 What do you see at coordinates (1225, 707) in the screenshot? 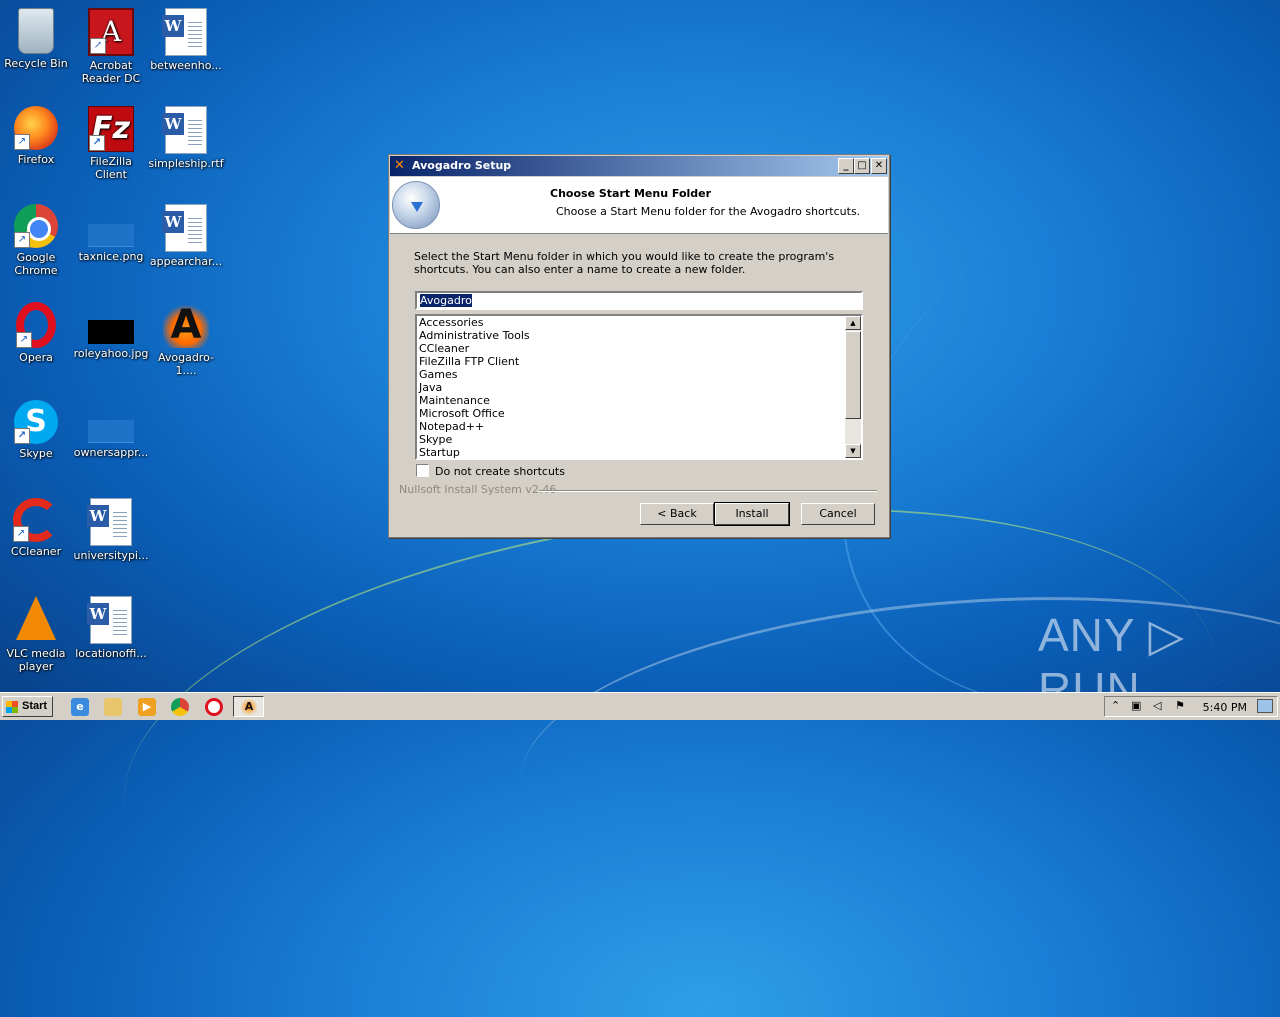
I see `clock: 5:40 PM` at bounding box center [1225, 707].